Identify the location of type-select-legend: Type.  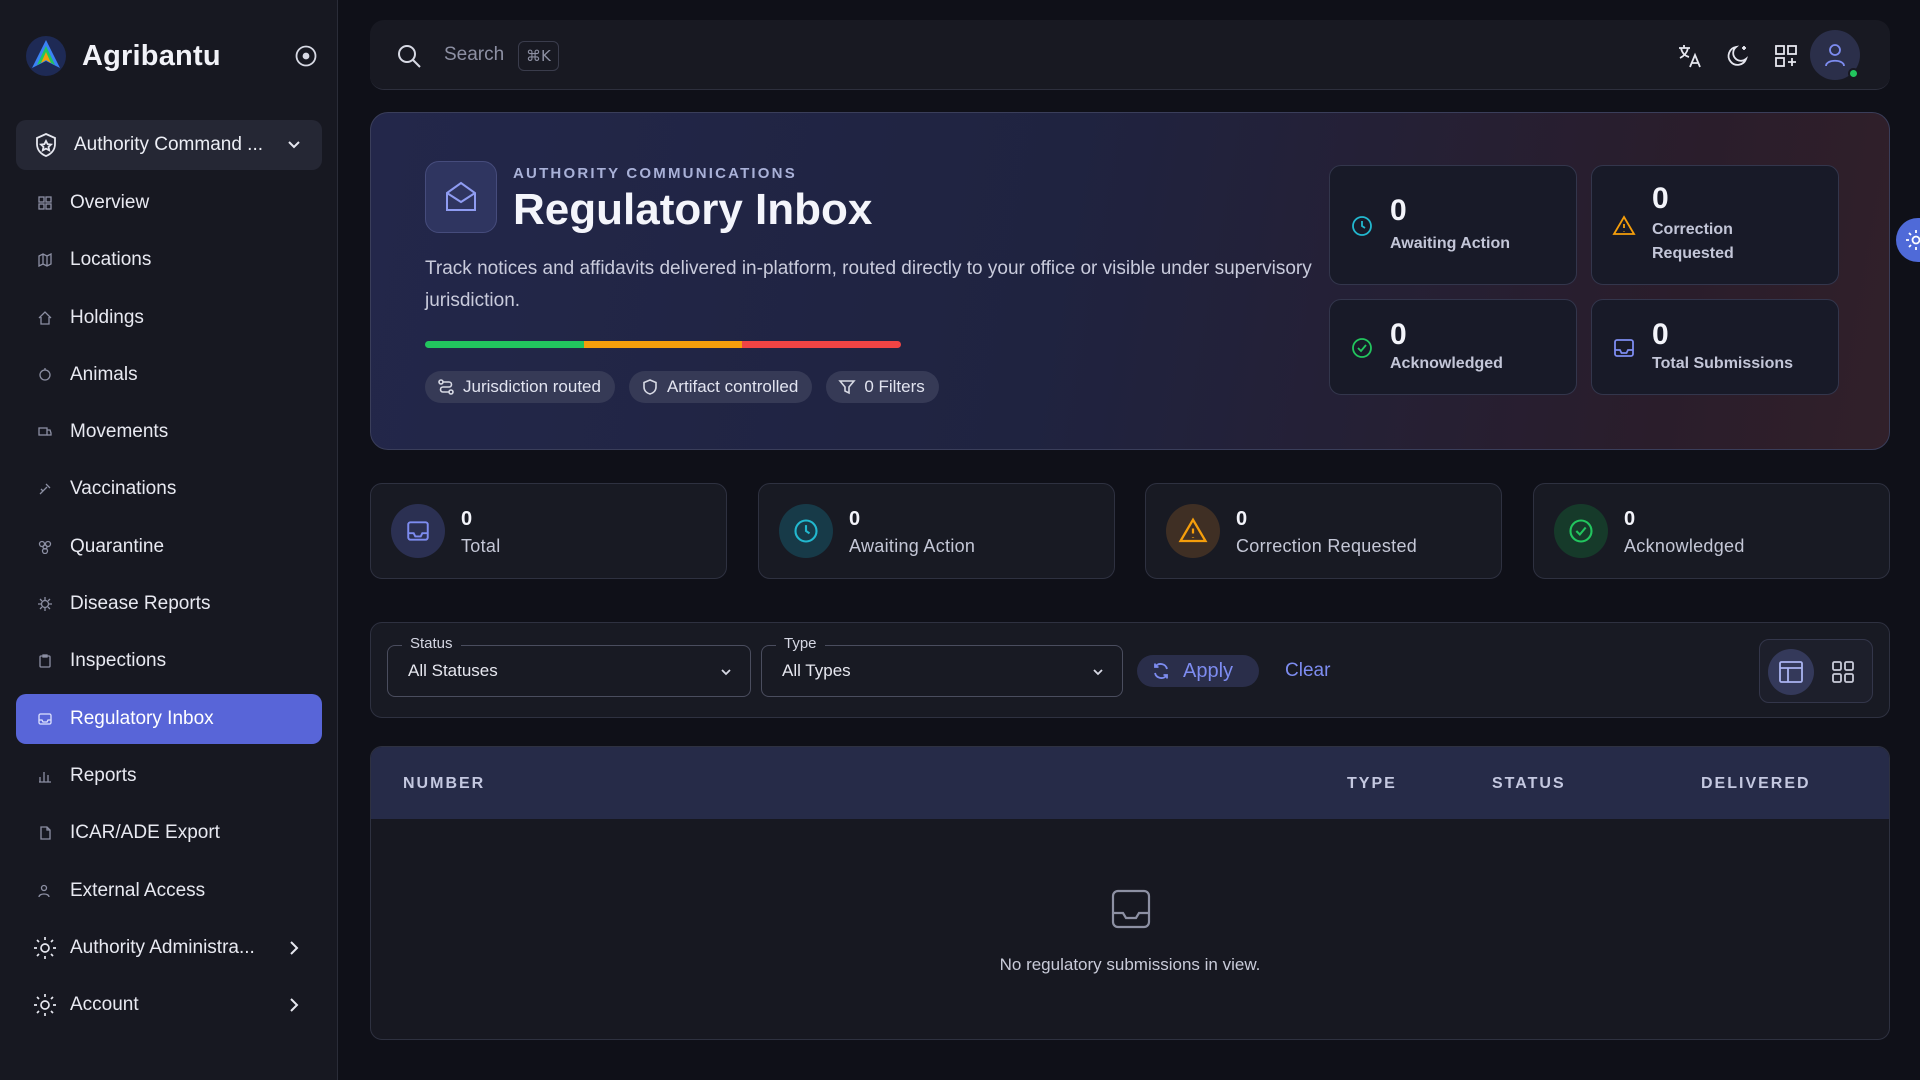
(800, 643).